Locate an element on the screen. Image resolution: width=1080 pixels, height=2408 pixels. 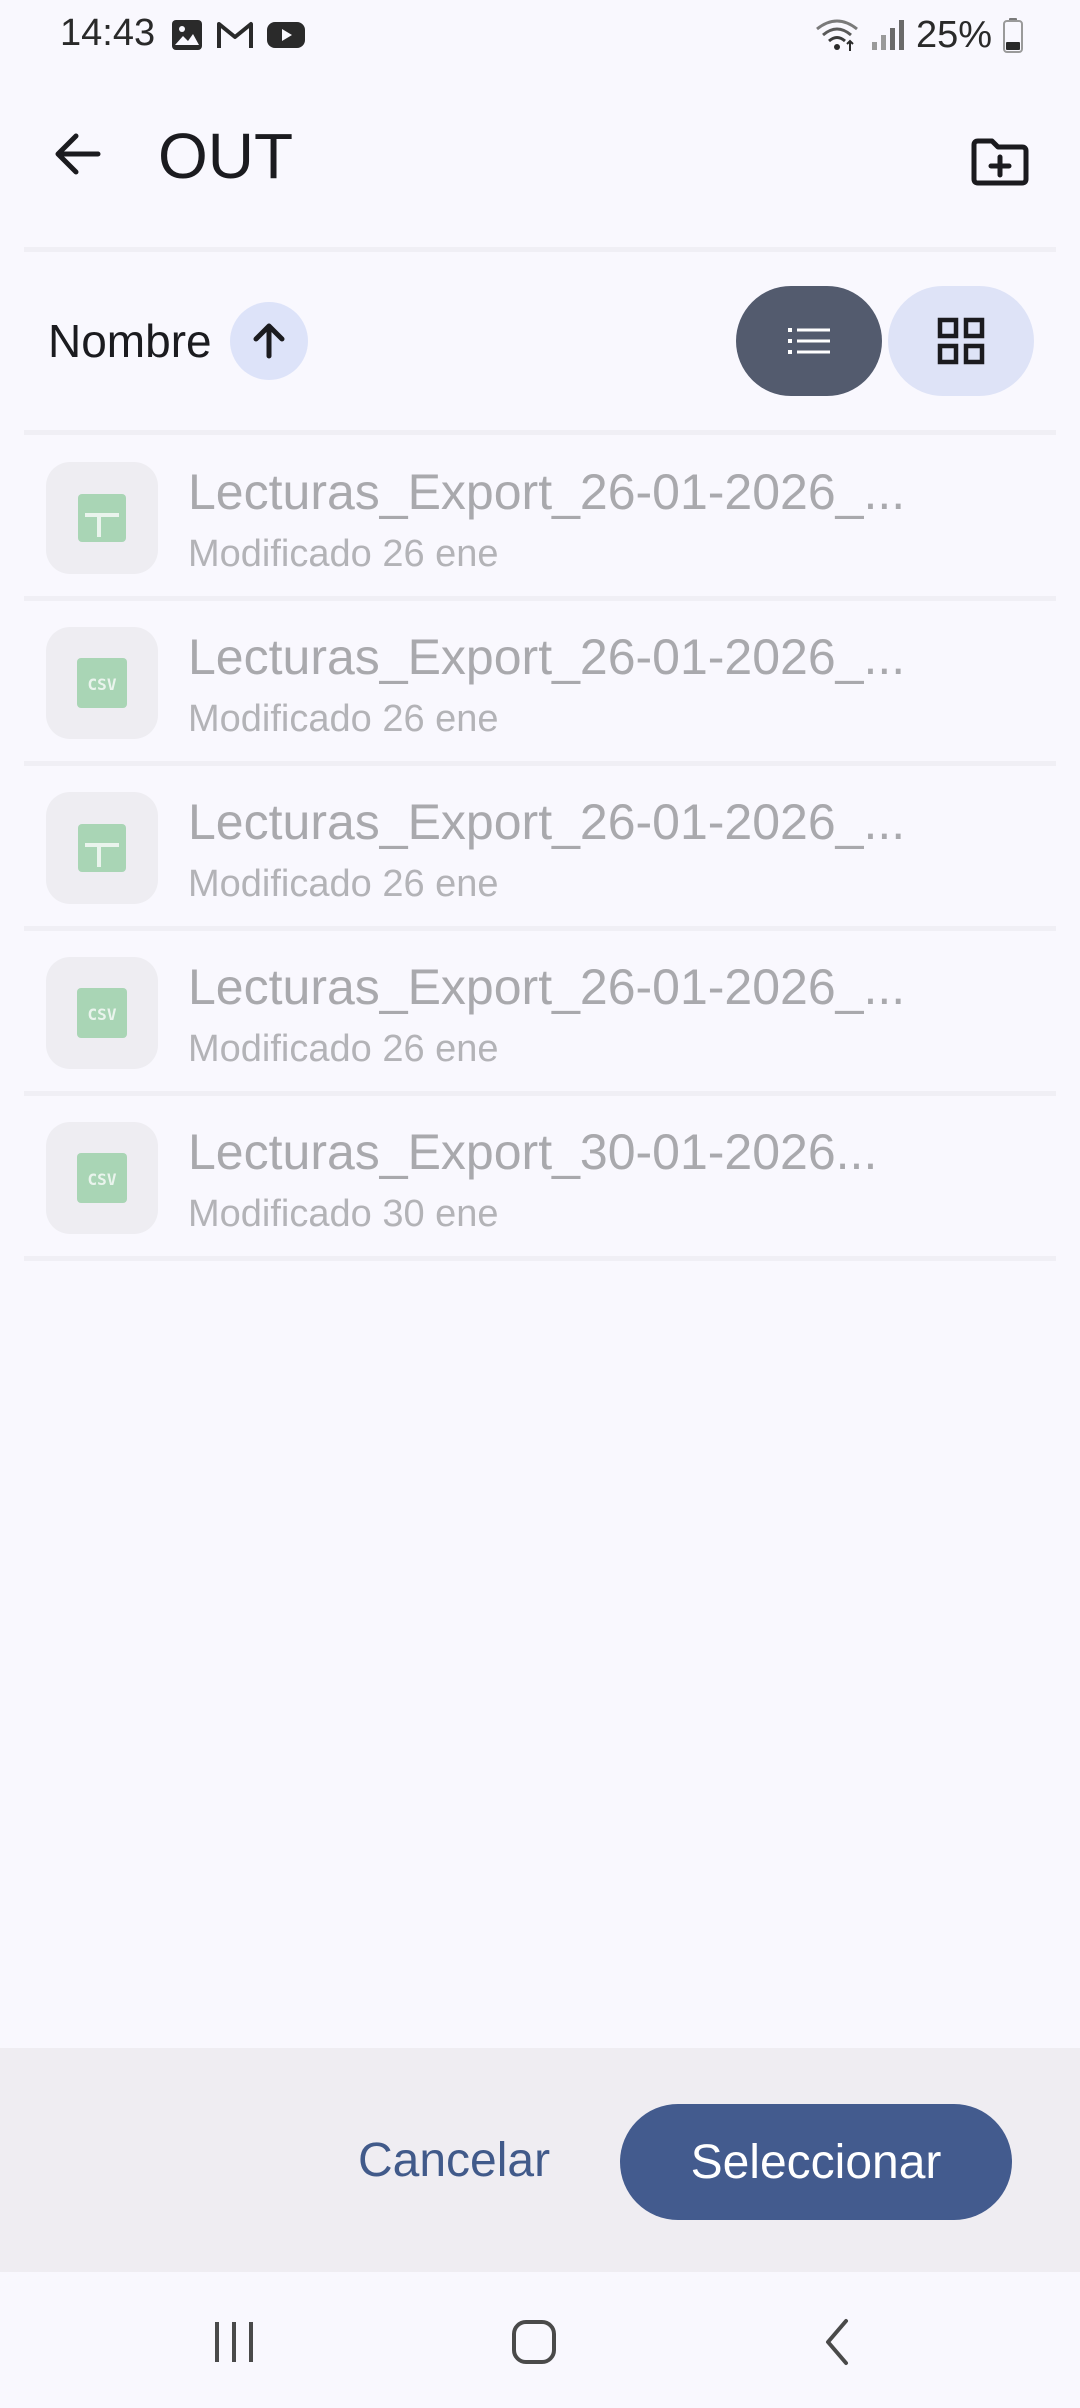
wifi-icon is located at coordinates (837, 35).